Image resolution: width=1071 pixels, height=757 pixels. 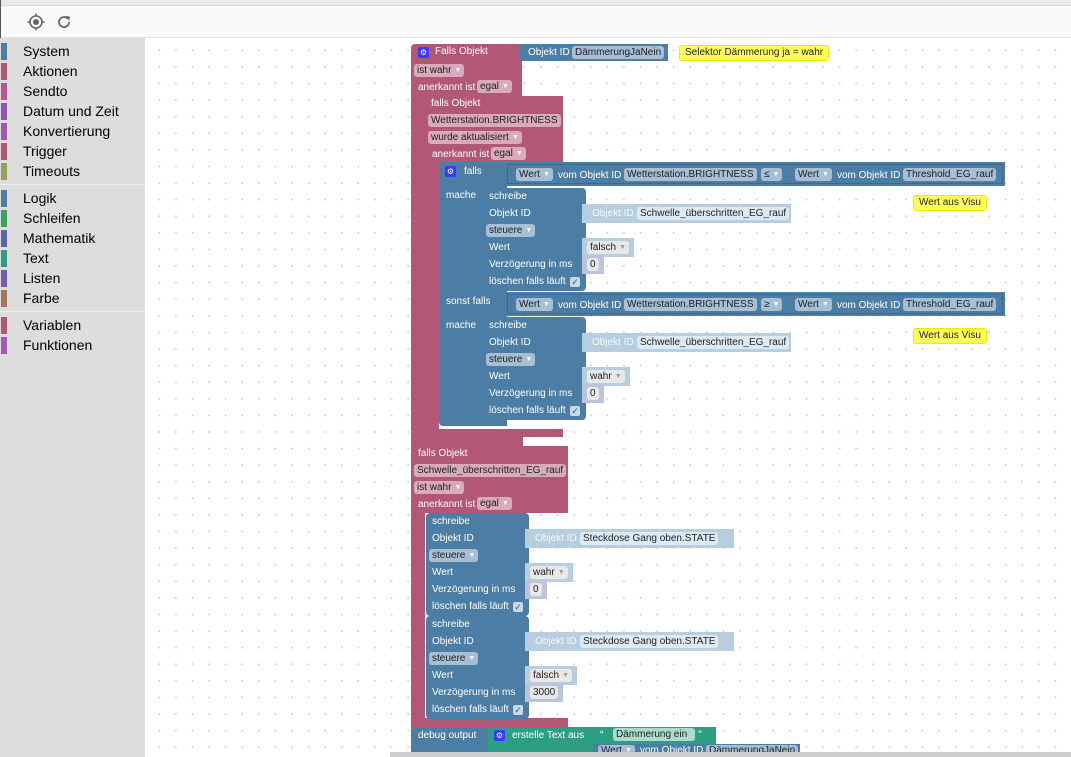 I want to click on operator-dropdown: ≤ ▼, so click(x=772, y=174).